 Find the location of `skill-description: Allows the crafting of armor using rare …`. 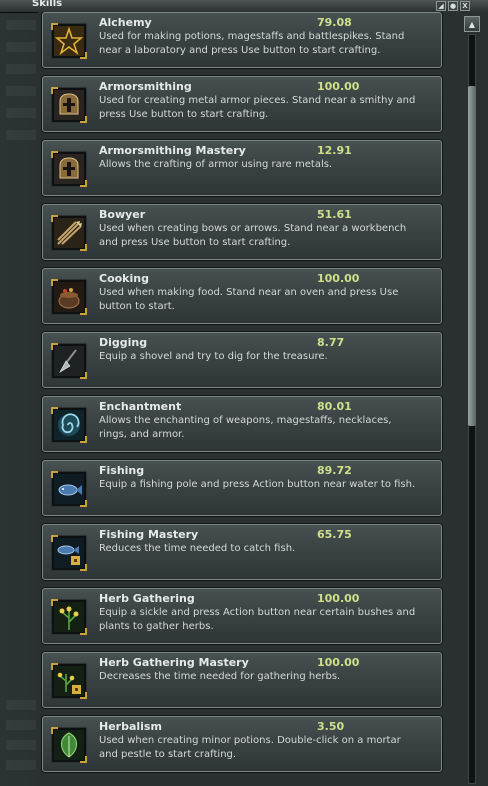

skill-description: Allows the crafting of armor using rare … is located at coordinates (216, 164).